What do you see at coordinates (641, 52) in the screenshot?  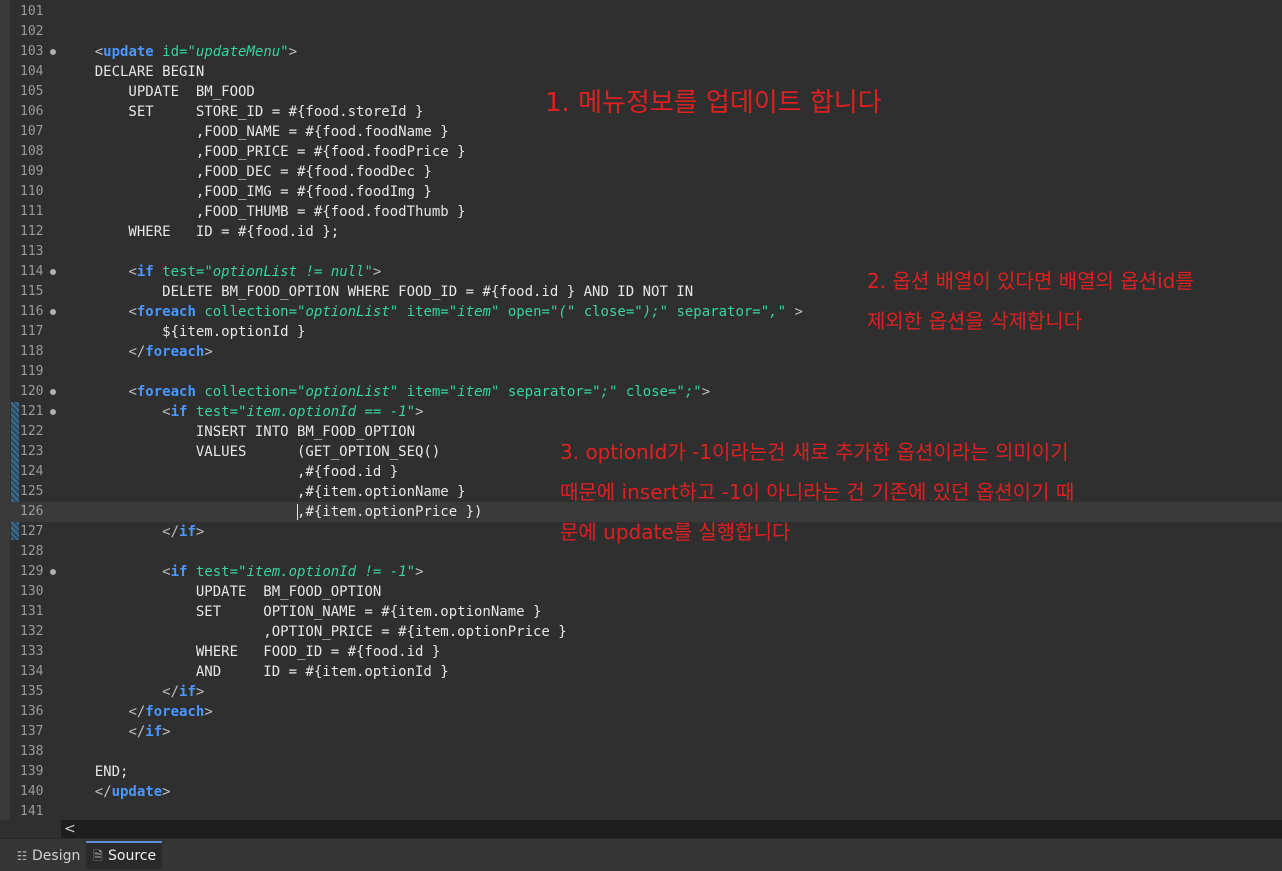 I see `code-line: 103 <update id="updateMenu">` at bounding box center [641, 52].